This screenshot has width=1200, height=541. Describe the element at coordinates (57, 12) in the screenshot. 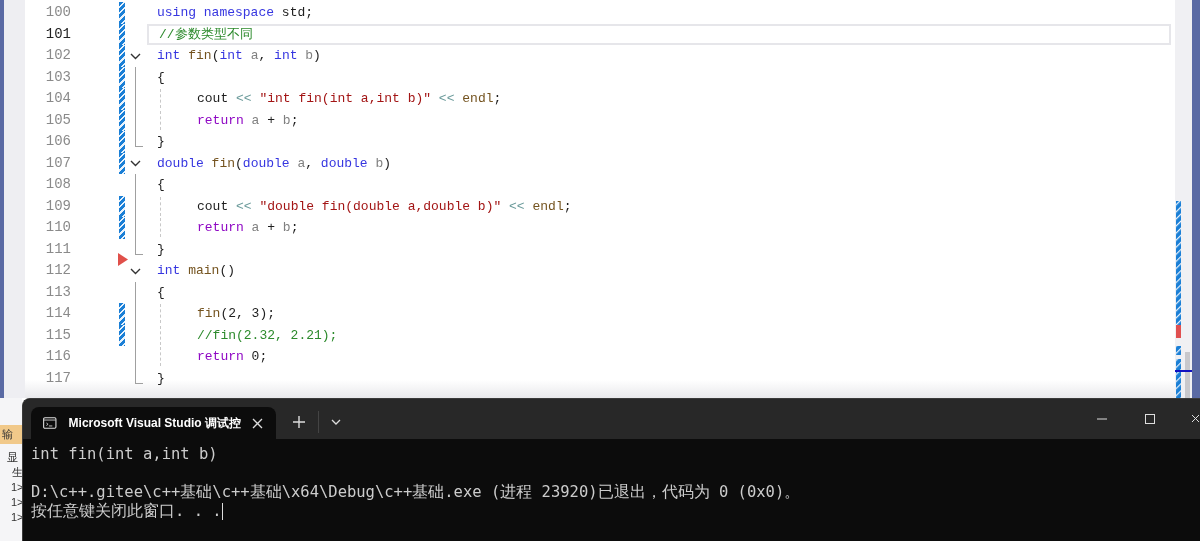

I see `line-number: 100` at that location.